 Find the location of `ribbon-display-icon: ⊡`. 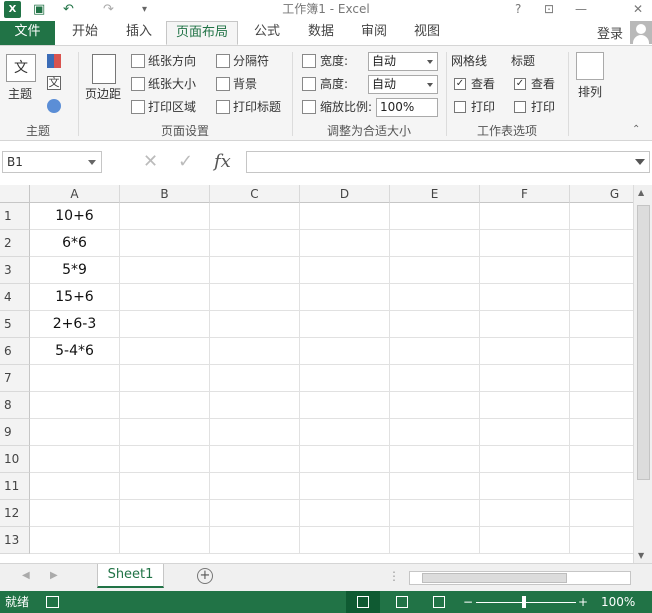

ribbon-display-icon: ⊡ is located at coordinates (549, 9).